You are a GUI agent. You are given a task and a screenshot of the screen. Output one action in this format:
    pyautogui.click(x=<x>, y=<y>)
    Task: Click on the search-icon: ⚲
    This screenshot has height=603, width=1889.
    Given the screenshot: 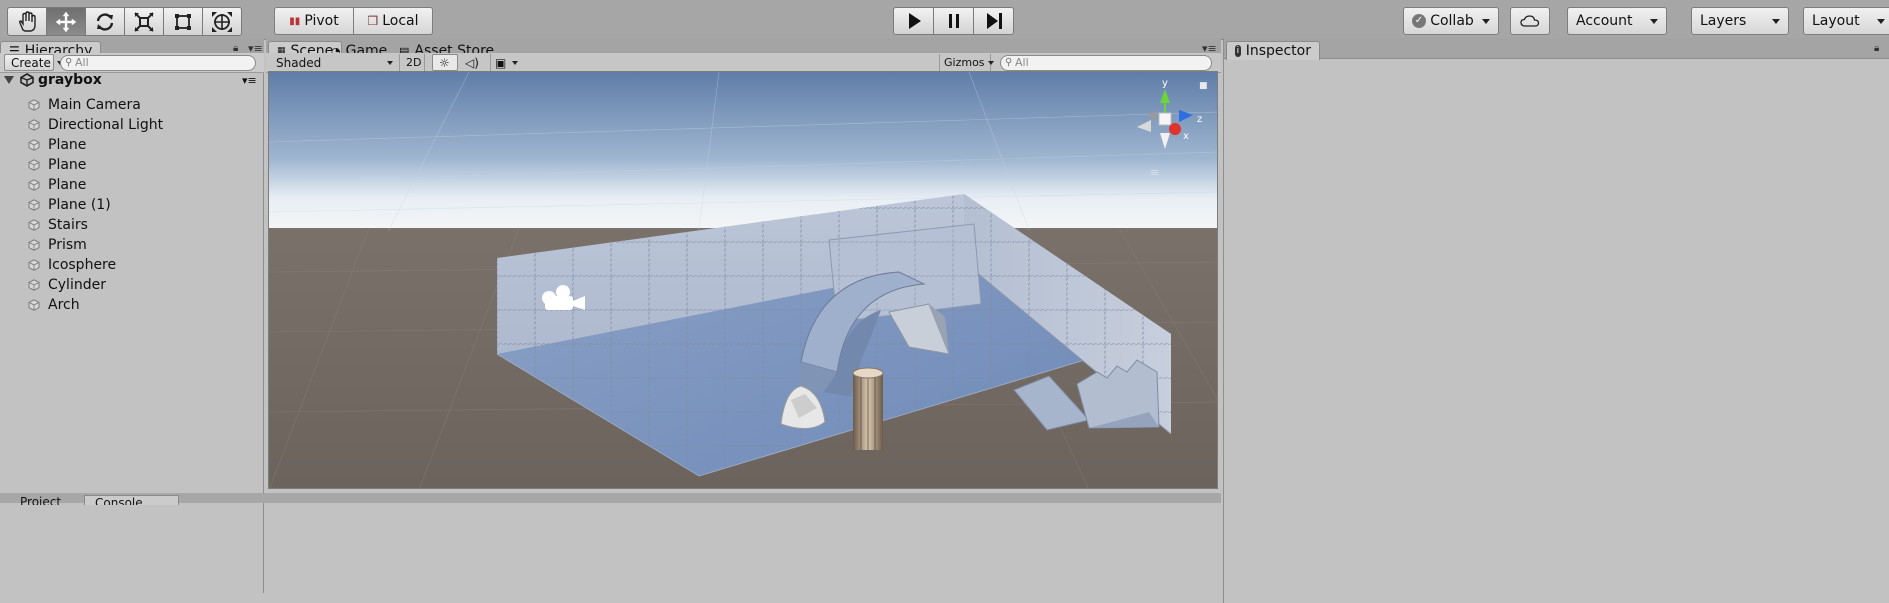 What is the action you would take?
    pyautogui.click(x=1009, y=62)
    